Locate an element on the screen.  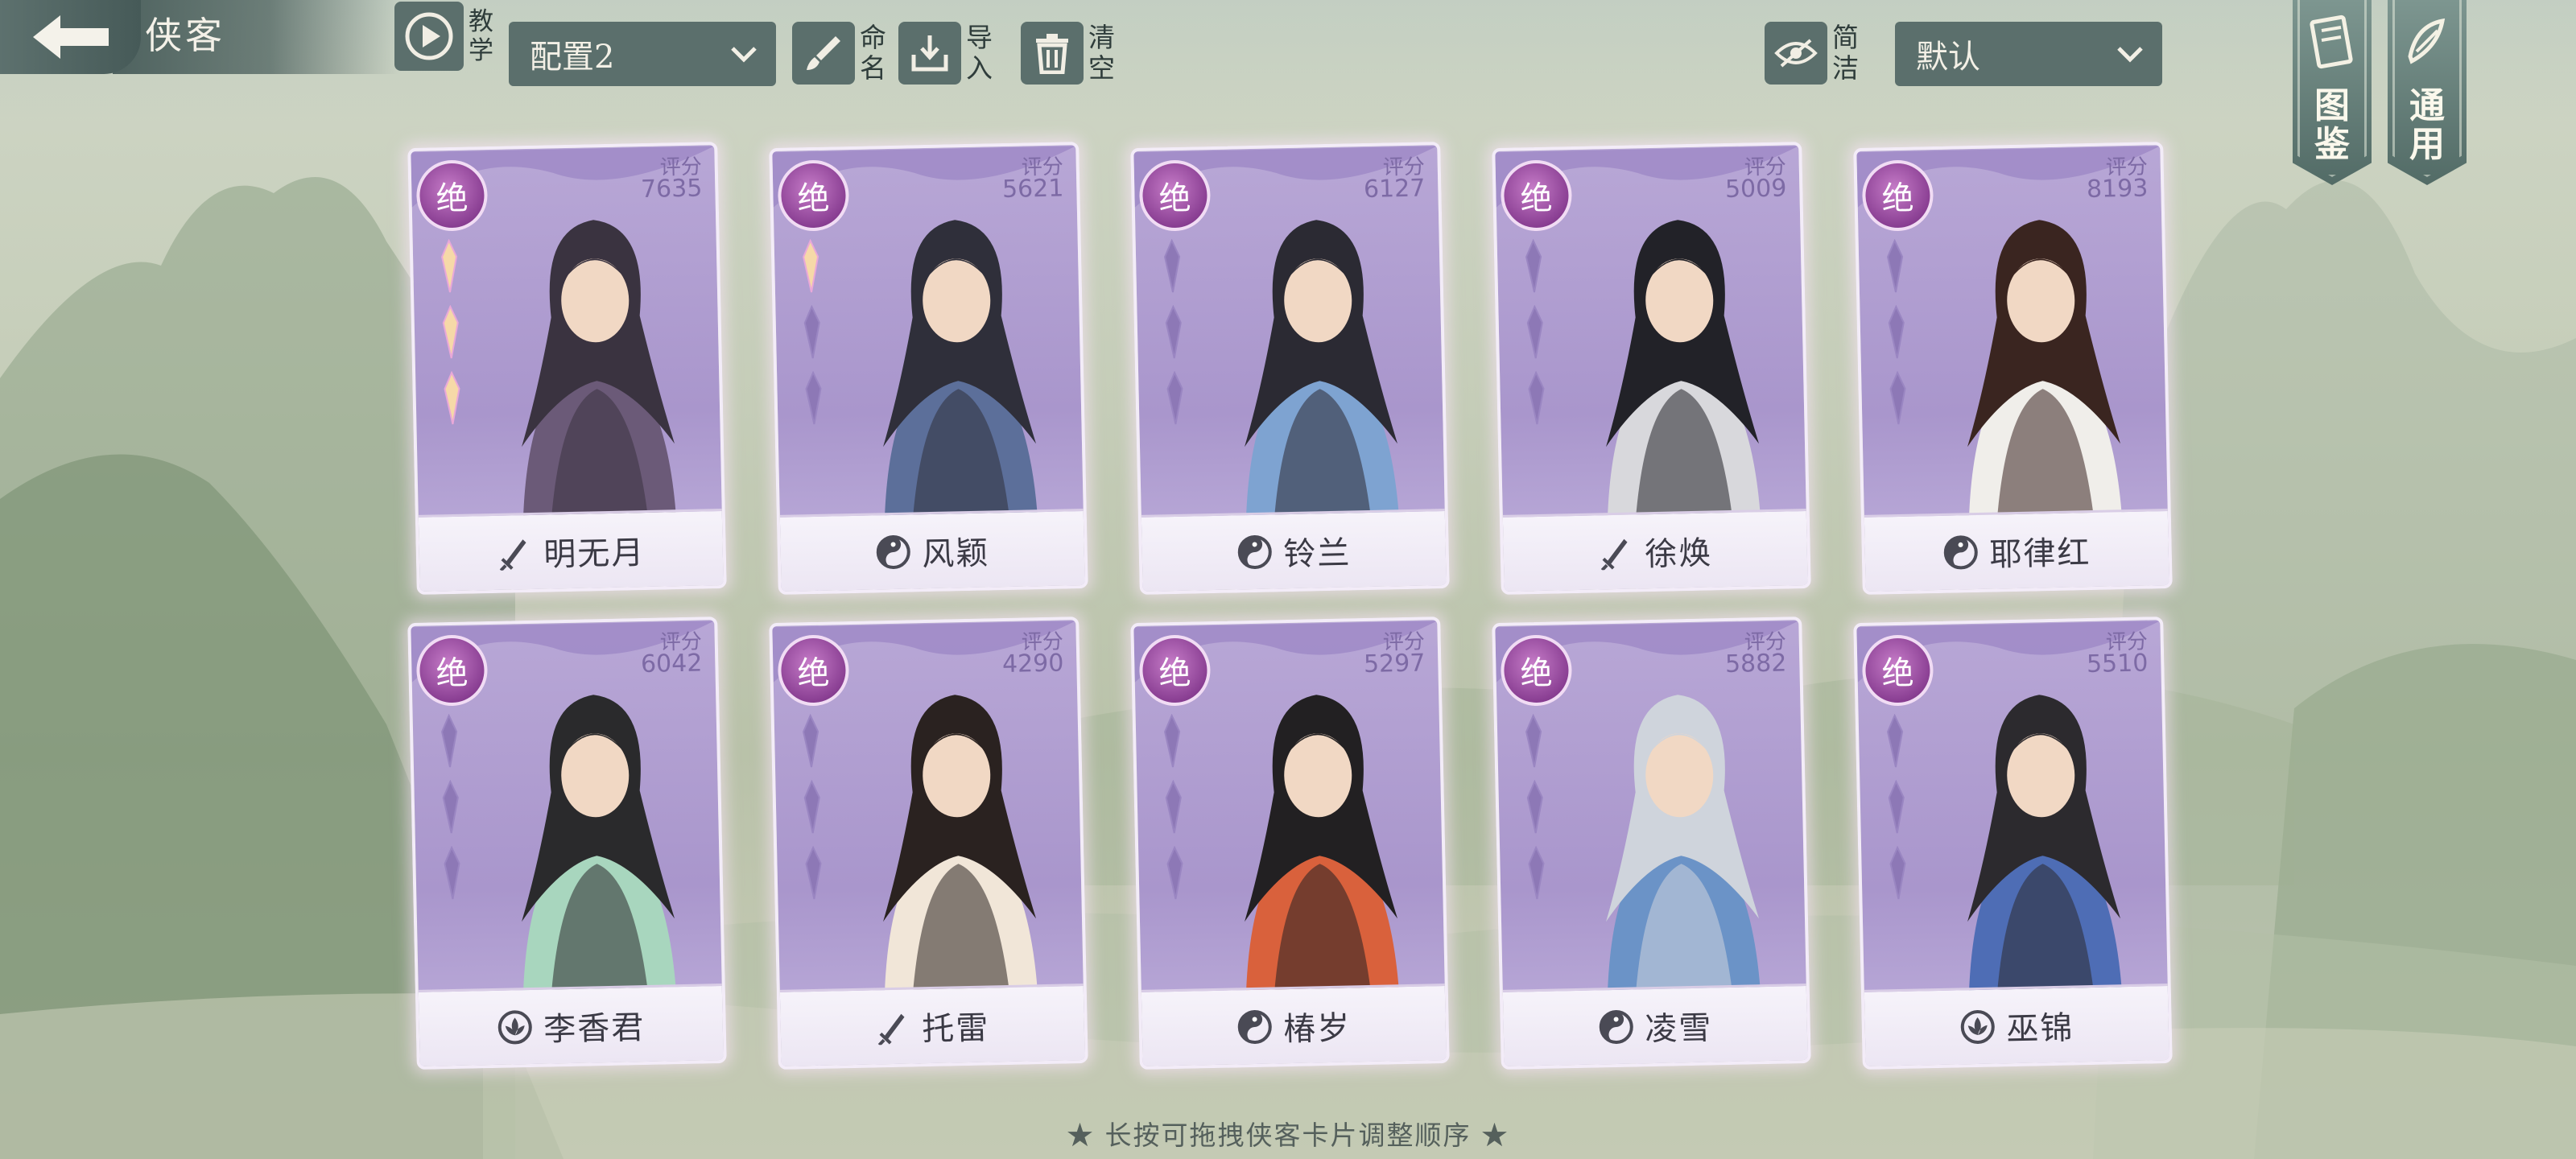
tutorial-button: 教学 is located at coordinates (443, 36).